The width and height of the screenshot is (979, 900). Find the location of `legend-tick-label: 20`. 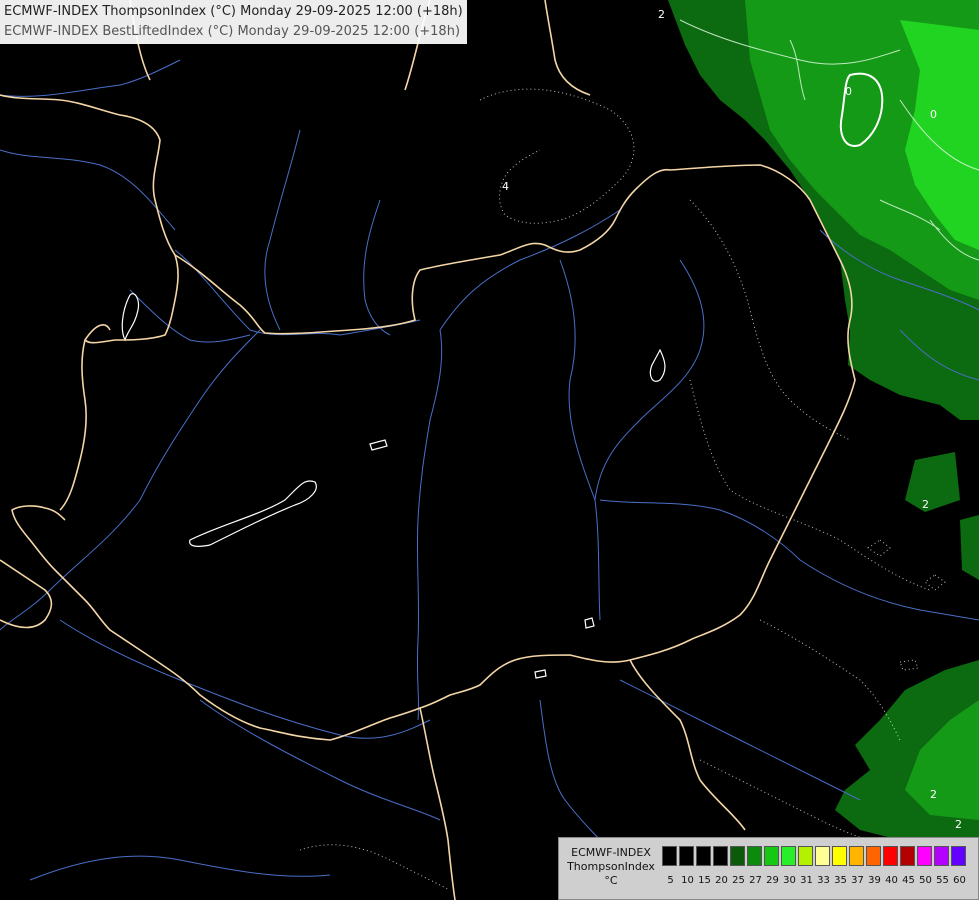

legend-tick-label: 20 is located at coordinates (721, 880).